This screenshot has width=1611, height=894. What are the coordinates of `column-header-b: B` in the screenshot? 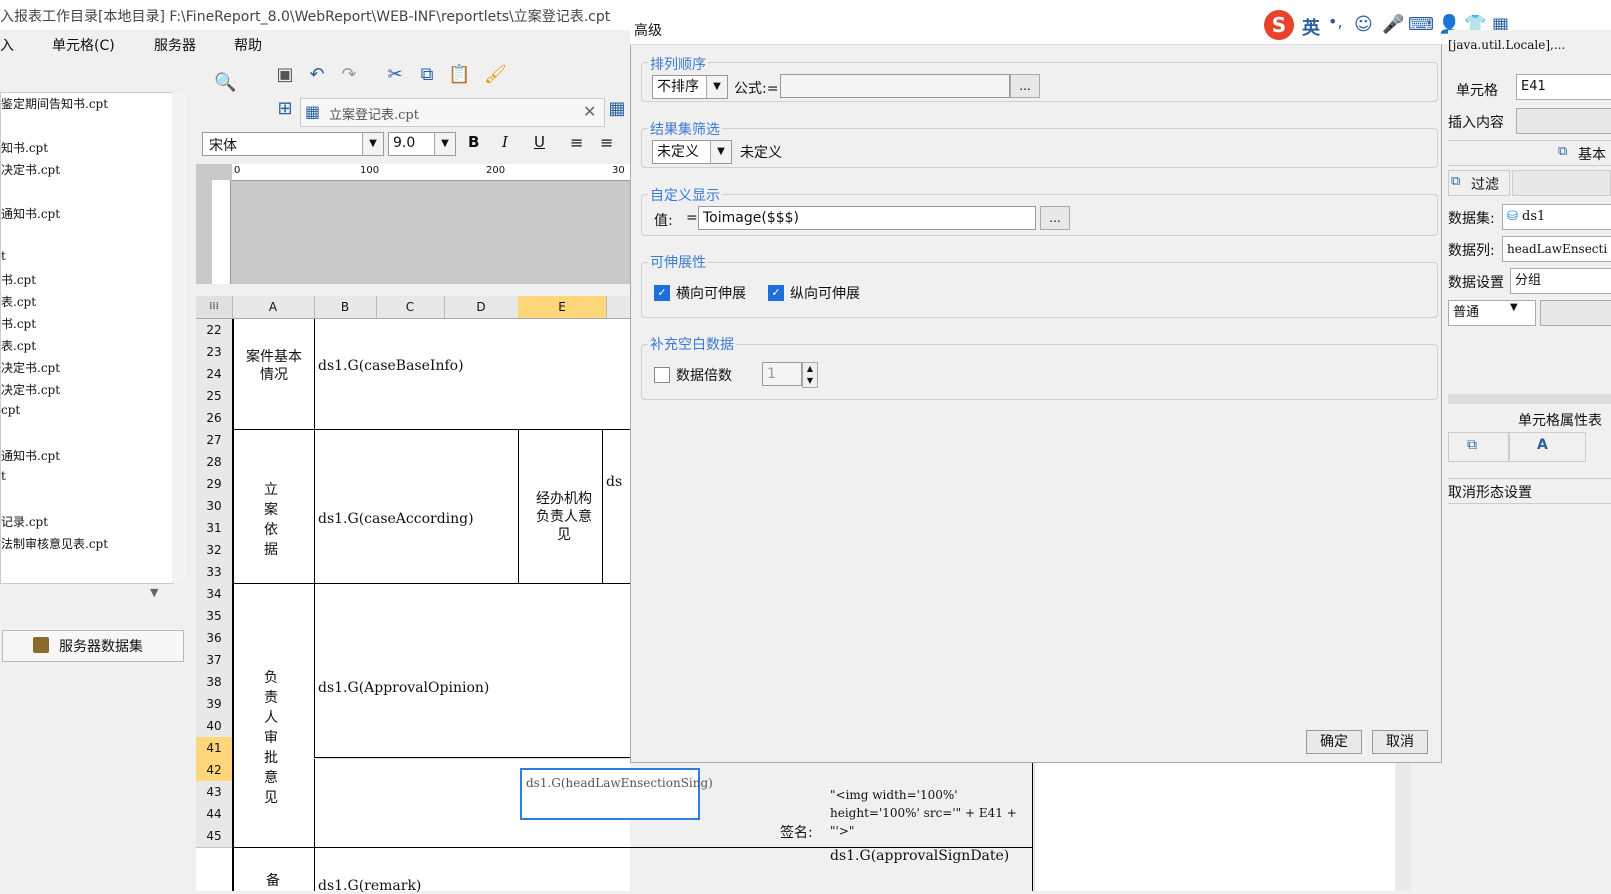 It's located at (345, 307).